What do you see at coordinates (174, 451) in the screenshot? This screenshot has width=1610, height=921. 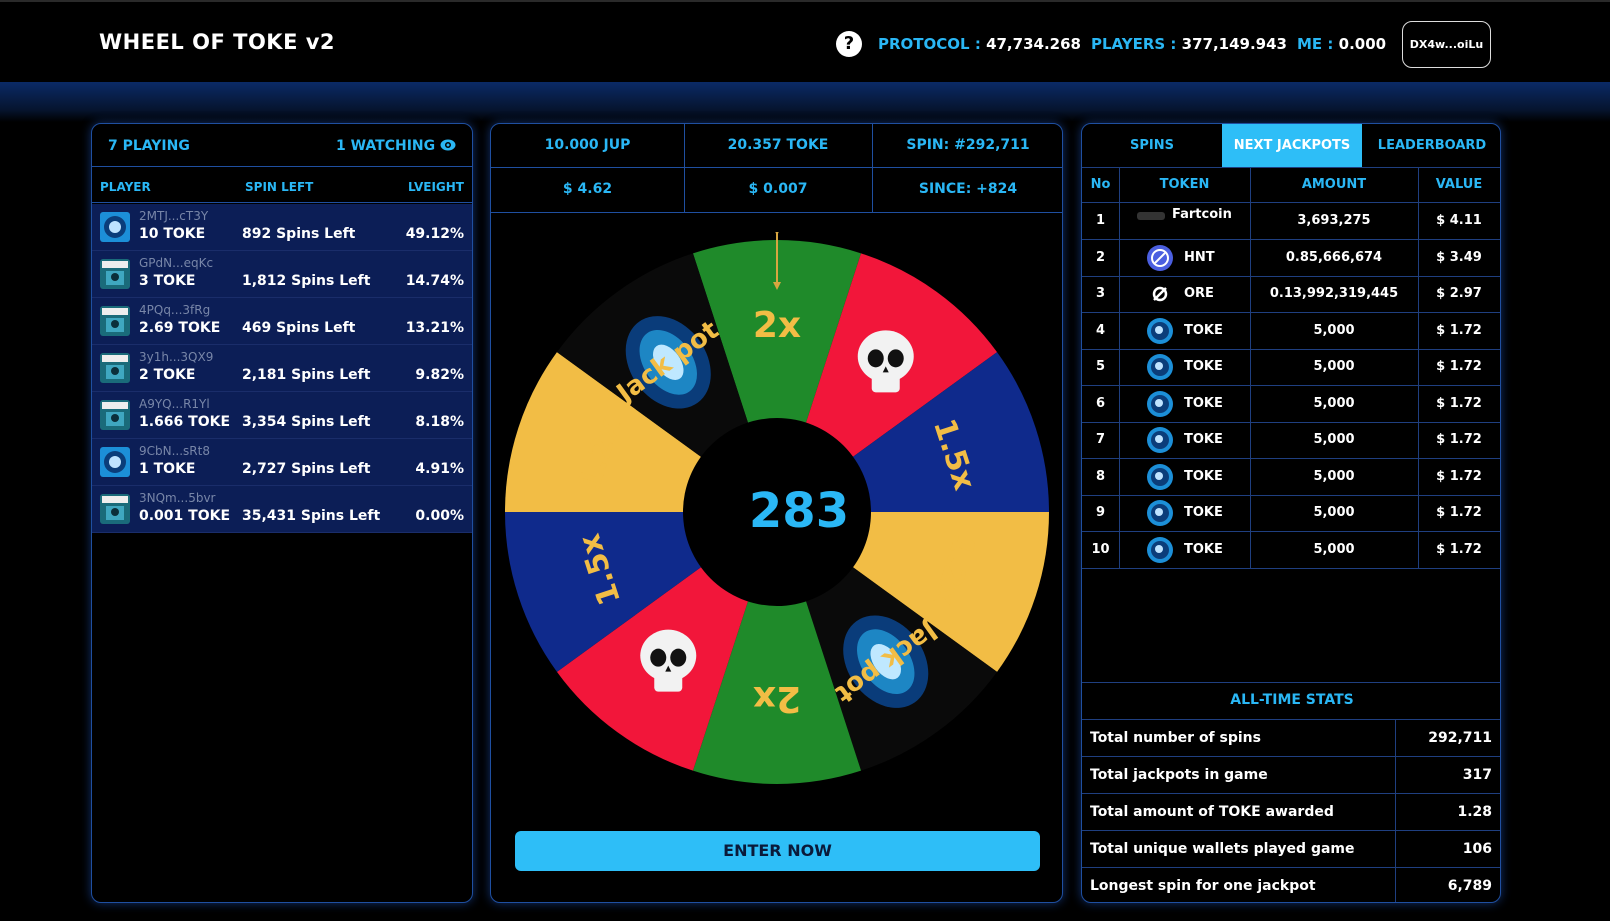 I see `player-address: 9CbN...sRt8` at bounding box center [174, 451].